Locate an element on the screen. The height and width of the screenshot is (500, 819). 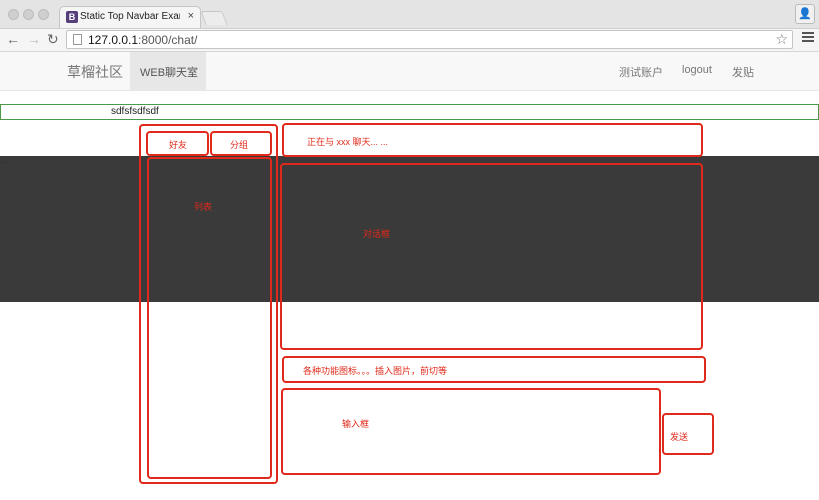
function-toolbar: 各种功能图标。。。插入图片，前切等 is located at coordinates (494, 369).